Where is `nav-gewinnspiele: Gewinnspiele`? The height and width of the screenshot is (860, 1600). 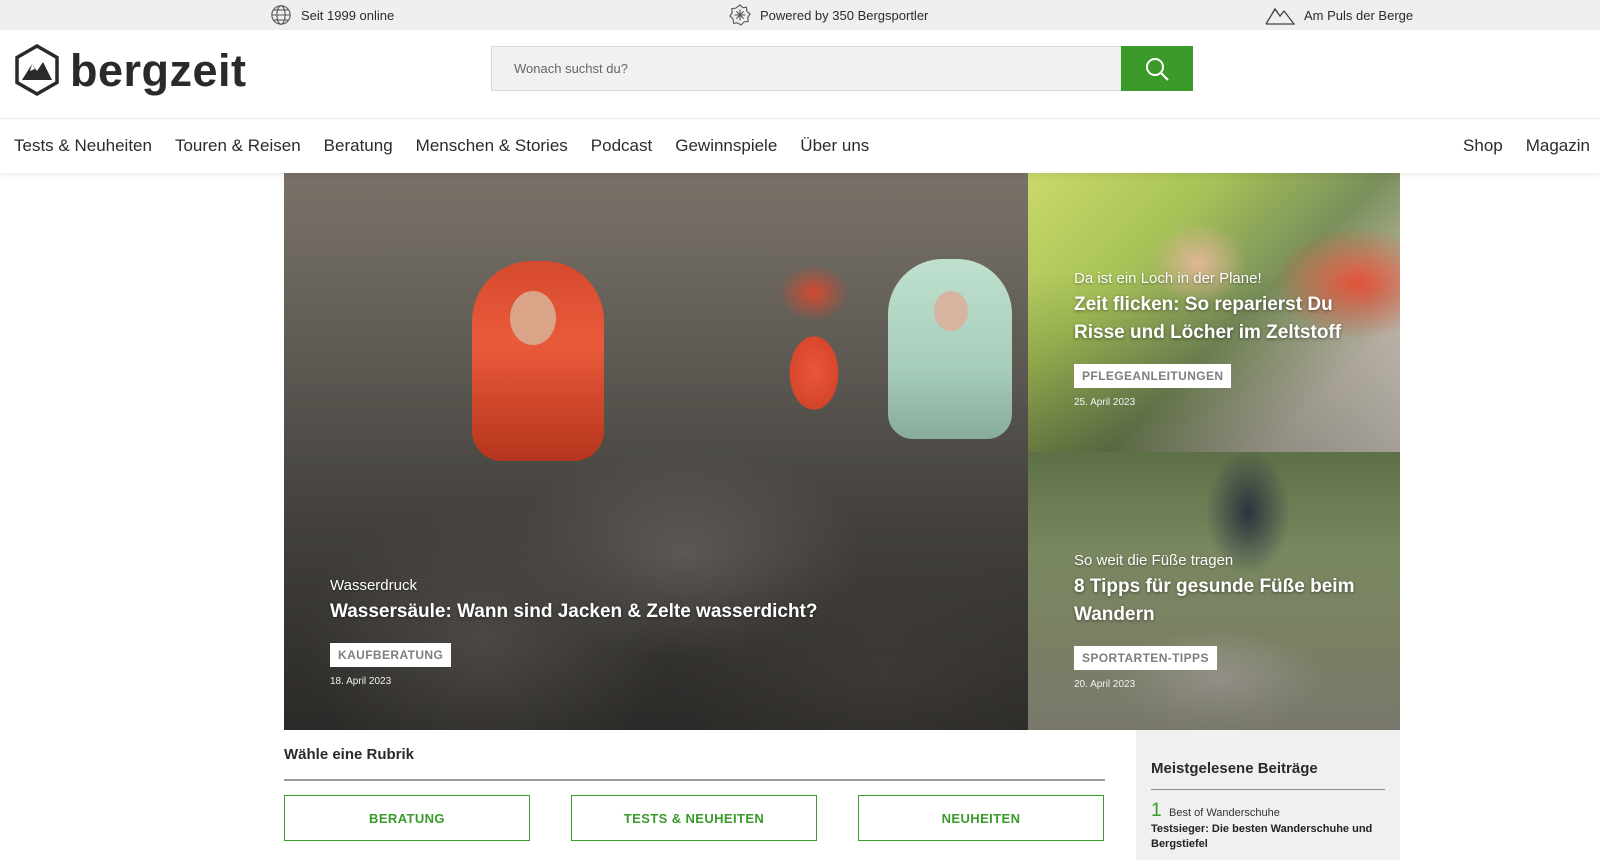
nav-gewinnspiele: Gewinnspiele is located at coordinates (726, 146).